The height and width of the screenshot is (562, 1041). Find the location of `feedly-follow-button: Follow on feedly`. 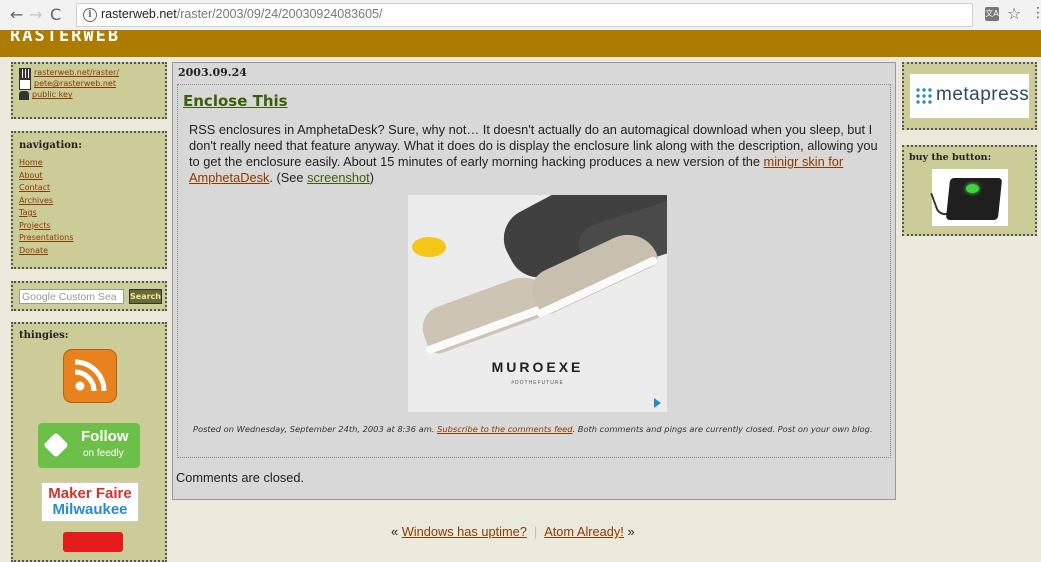

feedly-follow-button: Follow on feedly is located at coordinates (89, 445).